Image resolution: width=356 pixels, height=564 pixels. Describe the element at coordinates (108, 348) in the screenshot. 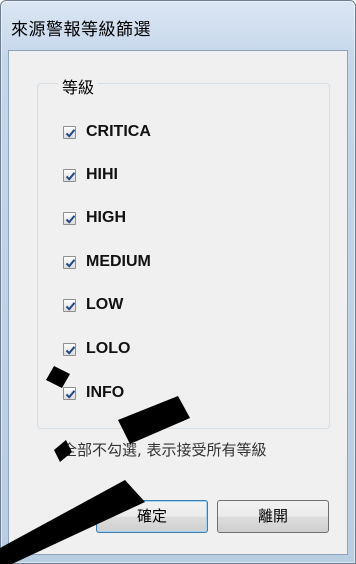

I see `checkbox-label: LOLO` at that location.